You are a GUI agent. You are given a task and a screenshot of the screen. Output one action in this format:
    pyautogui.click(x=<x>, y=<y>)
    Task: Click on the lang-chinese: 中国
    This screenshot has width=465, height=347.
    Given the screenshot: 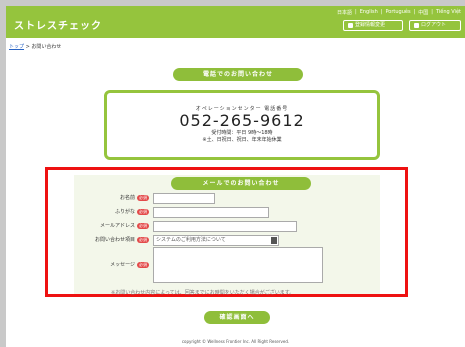 What is the action you would take?
    pyautogui.click(x=423, y=12)
    